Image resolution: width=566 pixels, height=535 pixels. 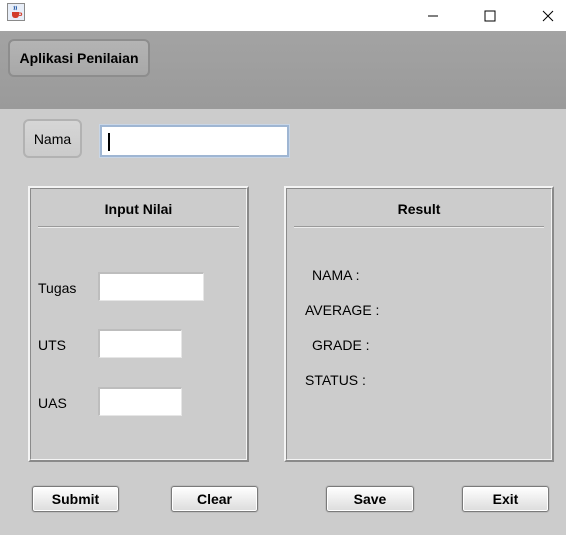 What do you see at coordinates (52, 345) in the screenshot?
I see `uts-label: UTS` at bounding box center [52, 345].